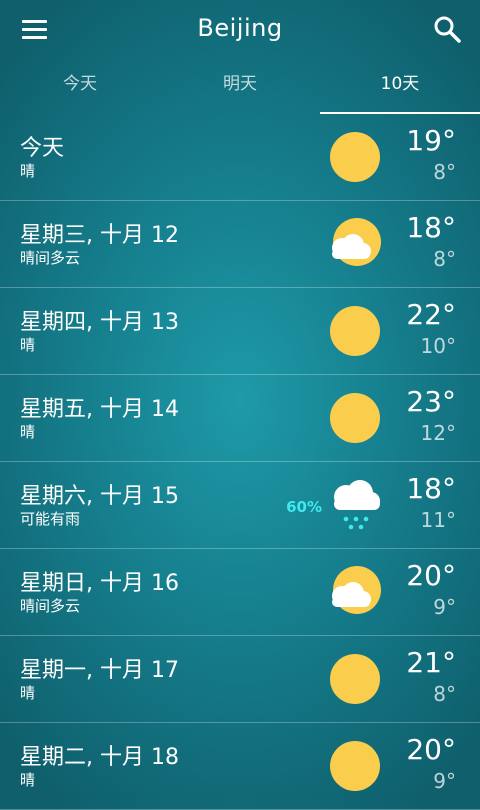  I want to click on forecast-row: 星期五, 十月 14 晴 23° 12°, so click(240, 418).